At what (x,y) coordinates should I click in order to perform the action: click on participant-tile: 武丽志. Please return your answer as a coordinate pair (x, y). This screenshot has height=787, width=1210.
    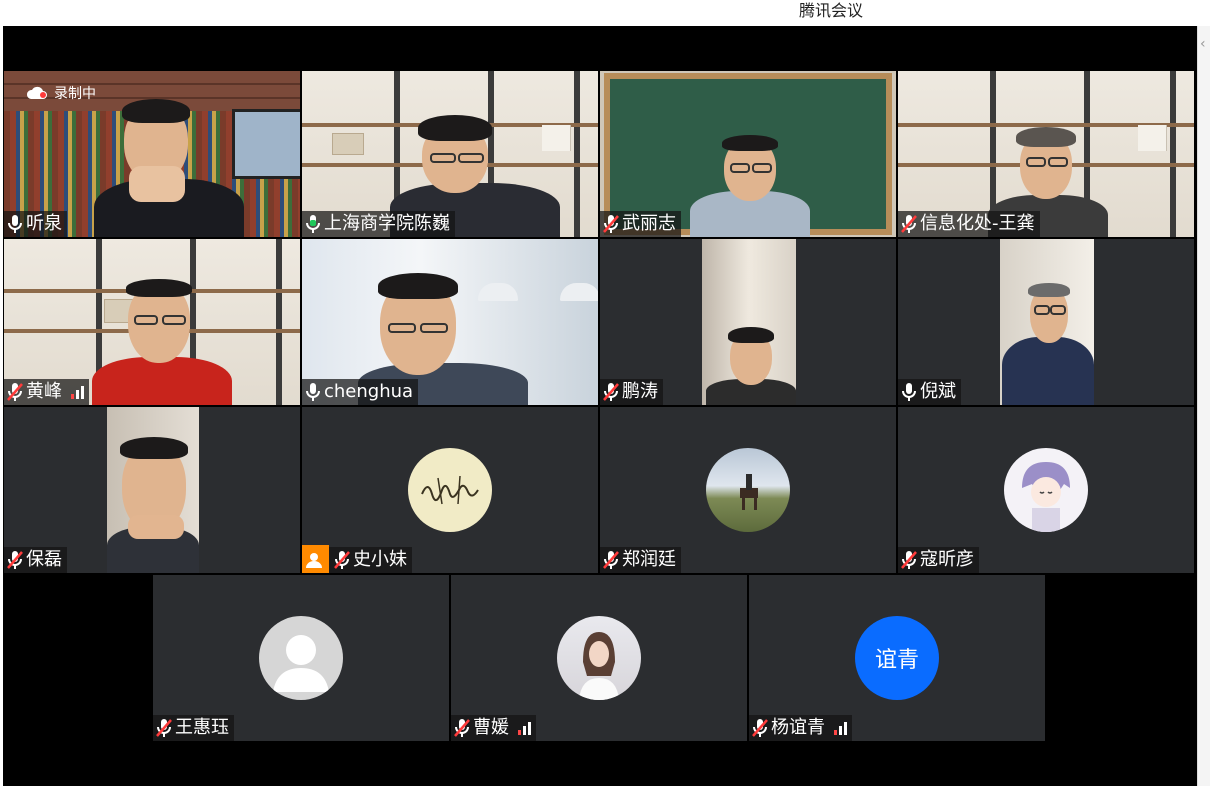
    Looking at the image, I should click on (748, 154).